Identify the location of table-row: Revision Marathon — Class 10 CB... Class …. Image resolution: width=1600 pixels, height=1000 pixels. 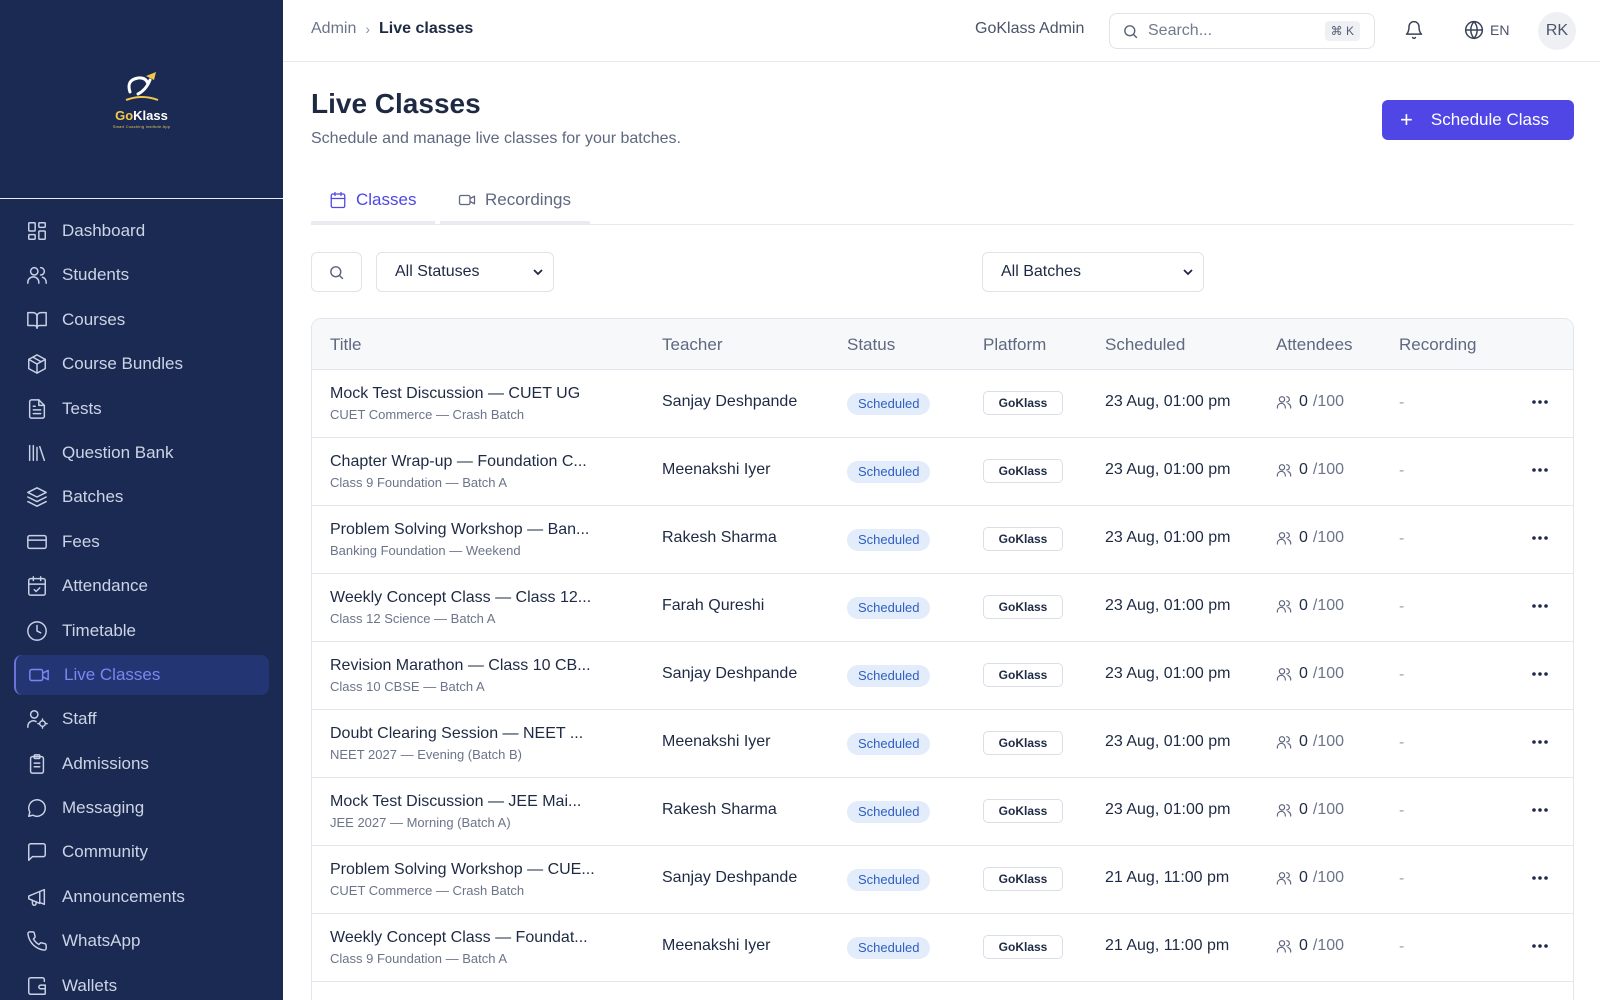
(942, 676).